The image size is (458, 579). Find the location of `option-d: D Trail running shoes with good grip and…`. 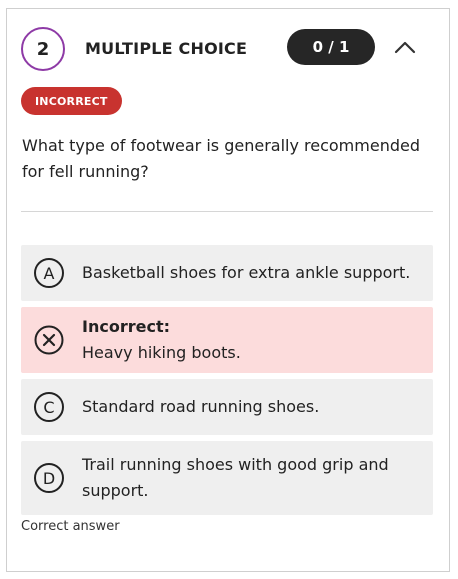

option-d: D Trail running shoes with good grip and… is located at coordinates (227, 478).